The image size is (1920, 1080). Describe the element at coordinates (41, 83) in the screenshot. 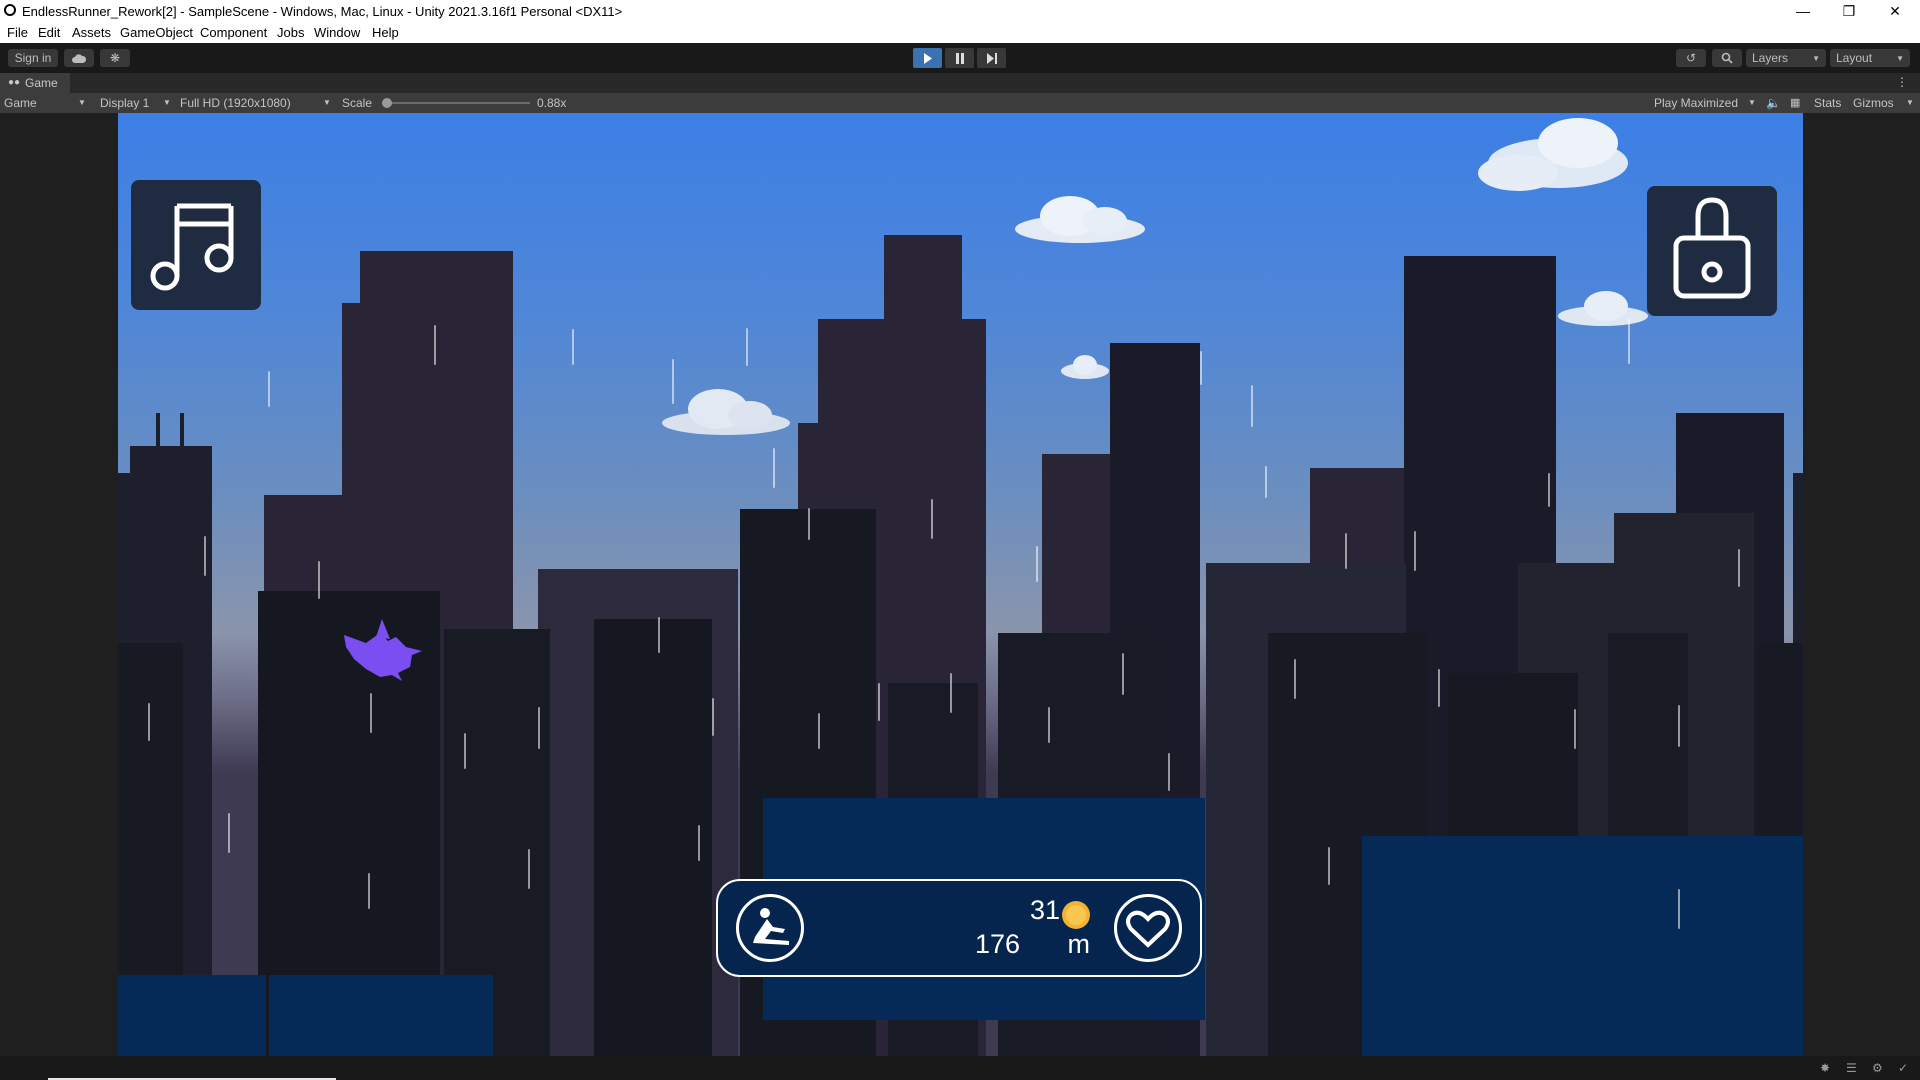

I see `tab-game-label: Game` at that location.